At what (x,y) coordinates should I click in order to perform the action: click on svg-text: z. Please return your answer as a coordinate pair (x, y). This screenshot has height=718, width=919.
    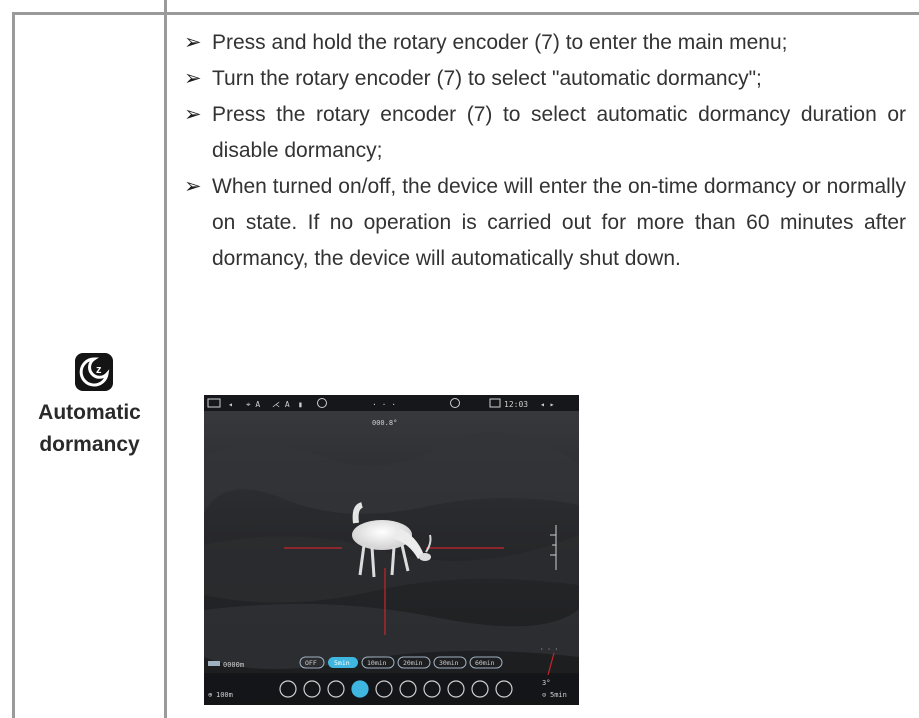
    Looking at the image, I should click on (99, 370).